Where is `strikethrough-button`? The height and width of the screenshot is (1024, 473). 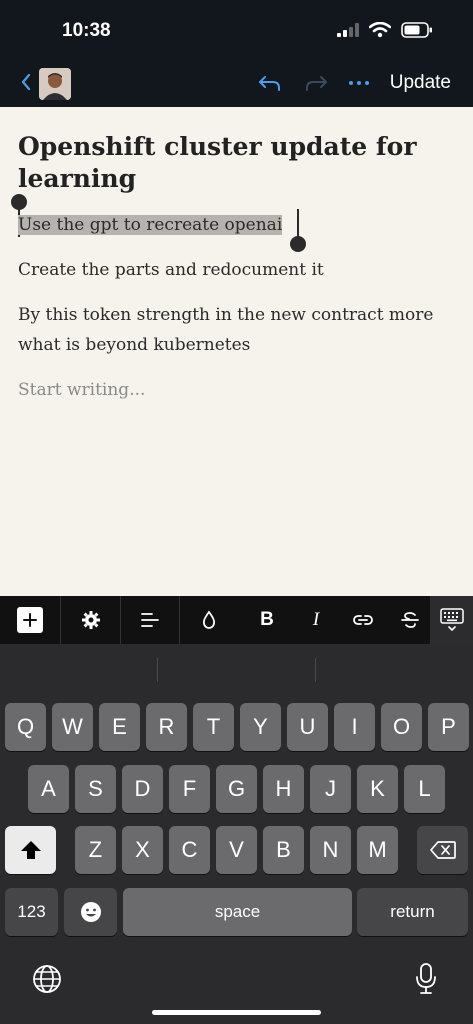 strikethrough-button is located at coordinates (410, 620).